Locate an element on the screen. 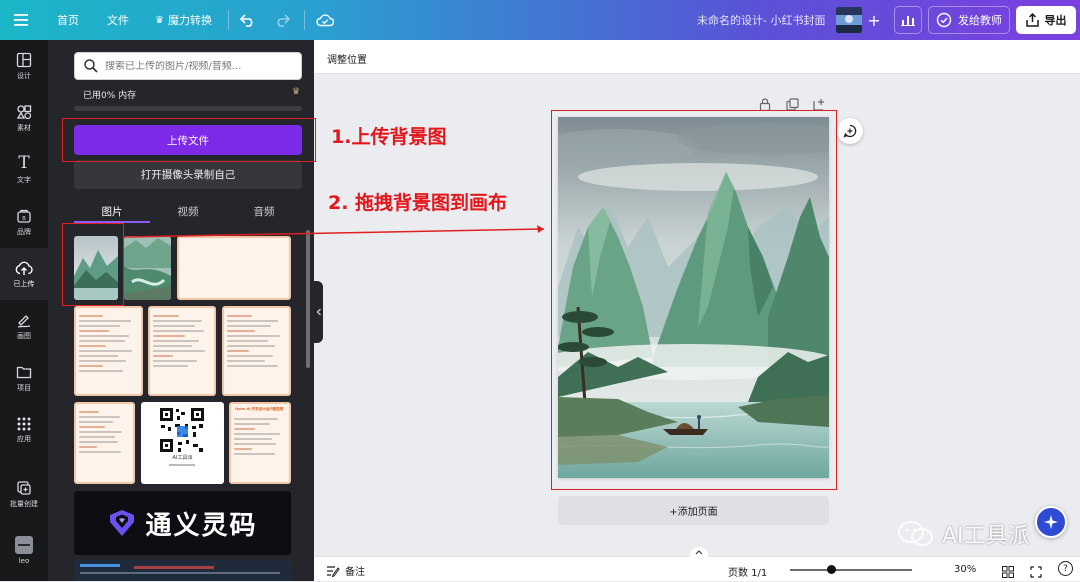 The width and height of the screenshot is (1080, 582). export-button: 导出 is located at coordinates (1046, 20).